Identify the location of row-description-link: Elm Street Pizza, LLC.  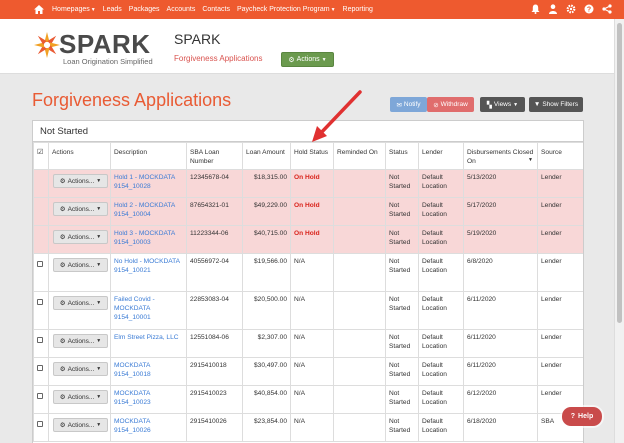
(146, 337).